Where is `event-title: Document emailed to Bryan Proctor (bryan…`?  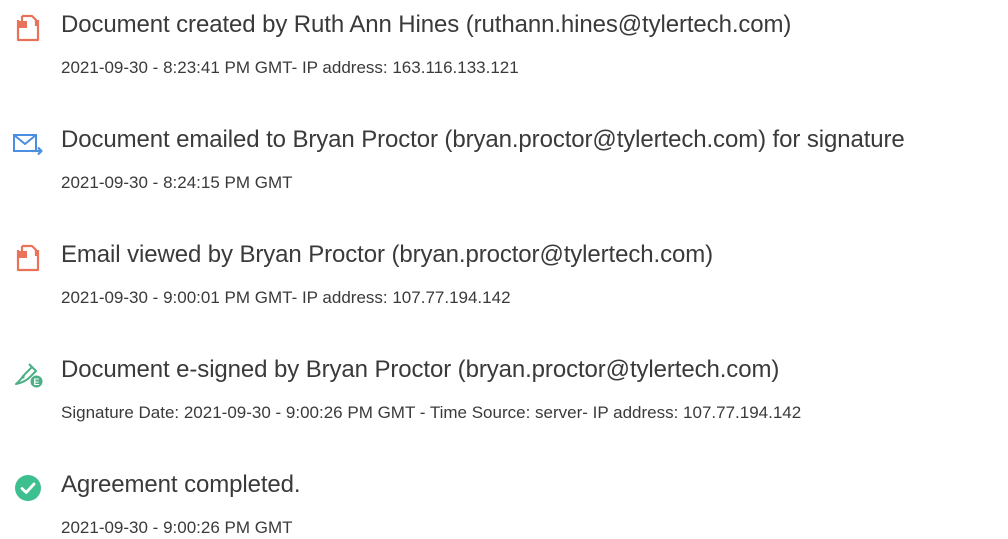 event-title: Document emailed to Bryan Proctor (bryan… is located at coordinates (483, 139).